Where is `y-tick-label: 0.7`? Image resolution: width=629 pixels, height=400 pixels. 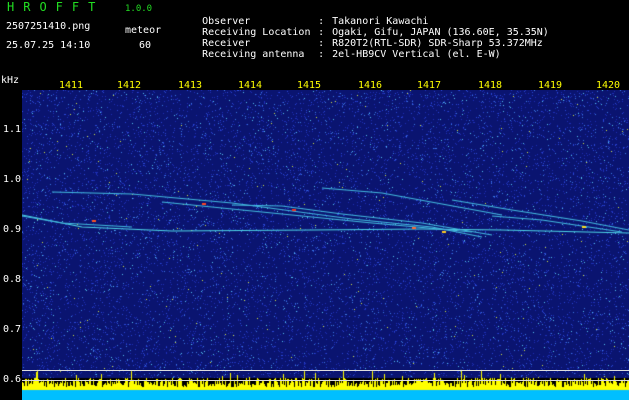 y-tick-label: 0.7 is located at coordinates (12, 329).